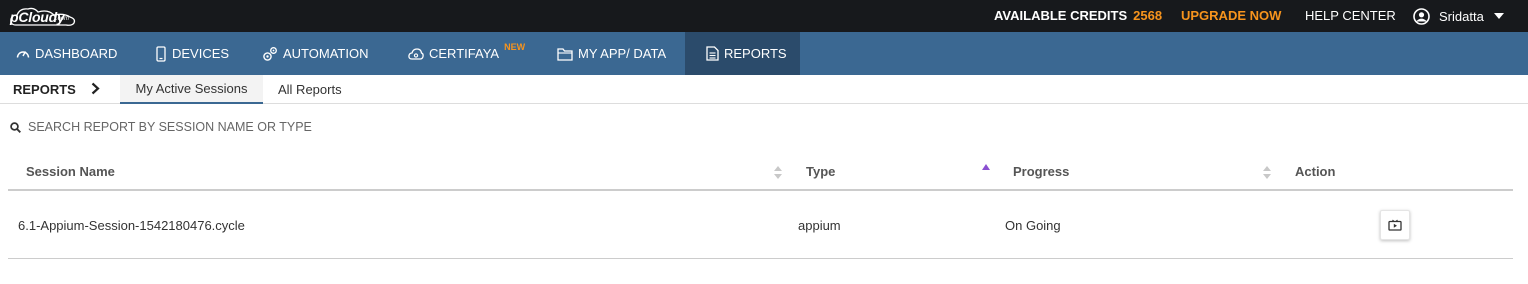 The width and height of the screenshot is (1528, 284). I want to click on available-credits: AVAILABLE CREDITS 2568, so click(1078, 15).